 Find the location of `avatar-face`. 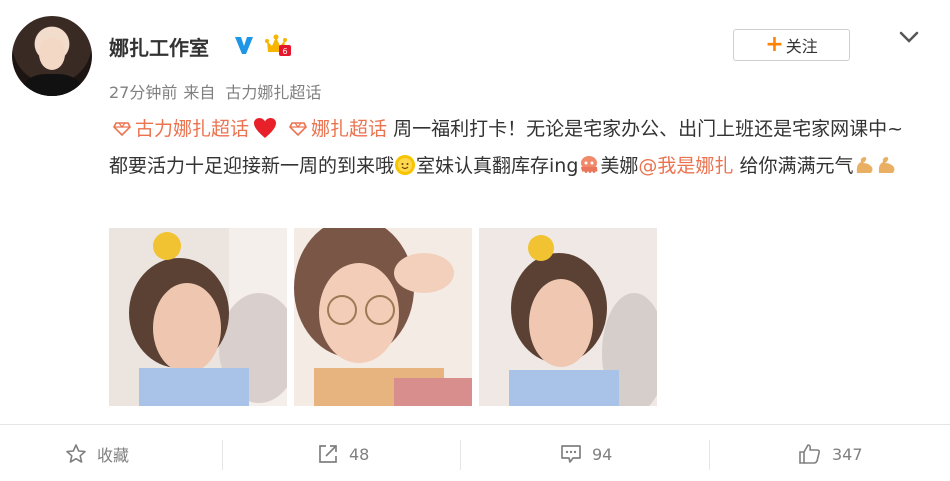

avatar-face is located at coordinates (52, 54).